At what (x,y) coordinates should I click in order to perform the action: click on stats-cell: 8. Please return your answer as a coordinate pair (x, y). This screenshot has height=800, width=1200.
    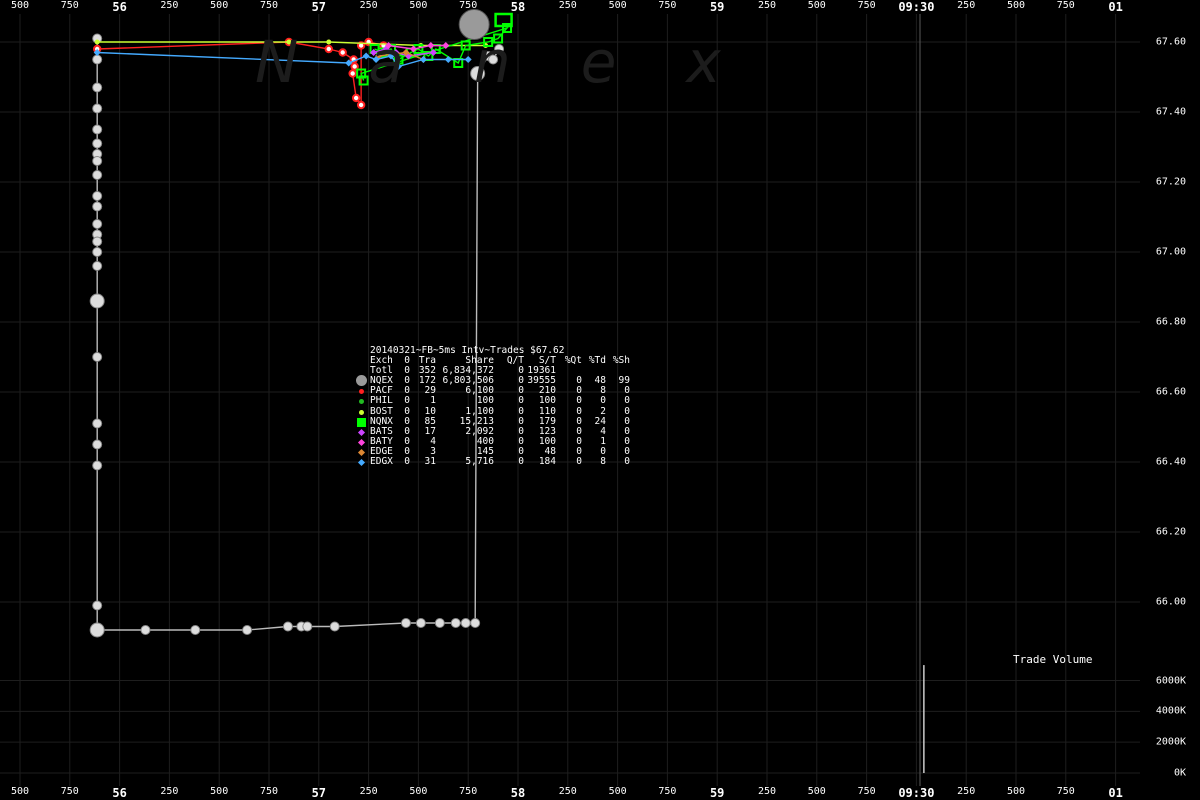
    Looking at the image, I should click on (603, 462).